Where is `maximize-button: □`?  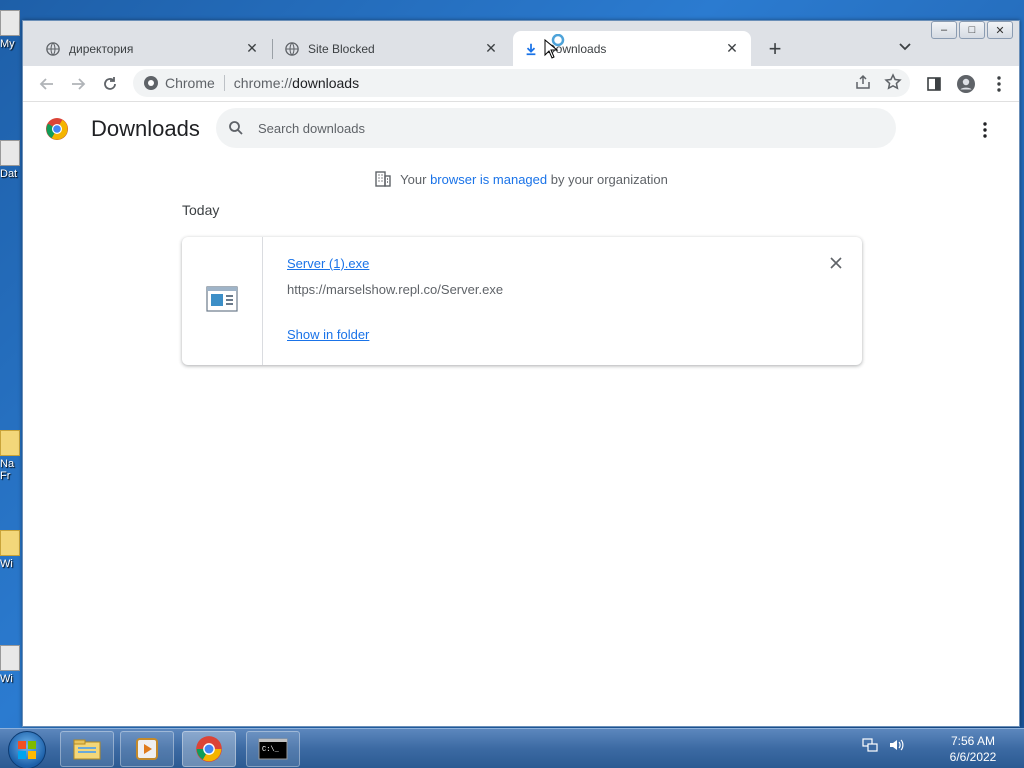 maximize-button: □ is located at coordinates (972, 30).